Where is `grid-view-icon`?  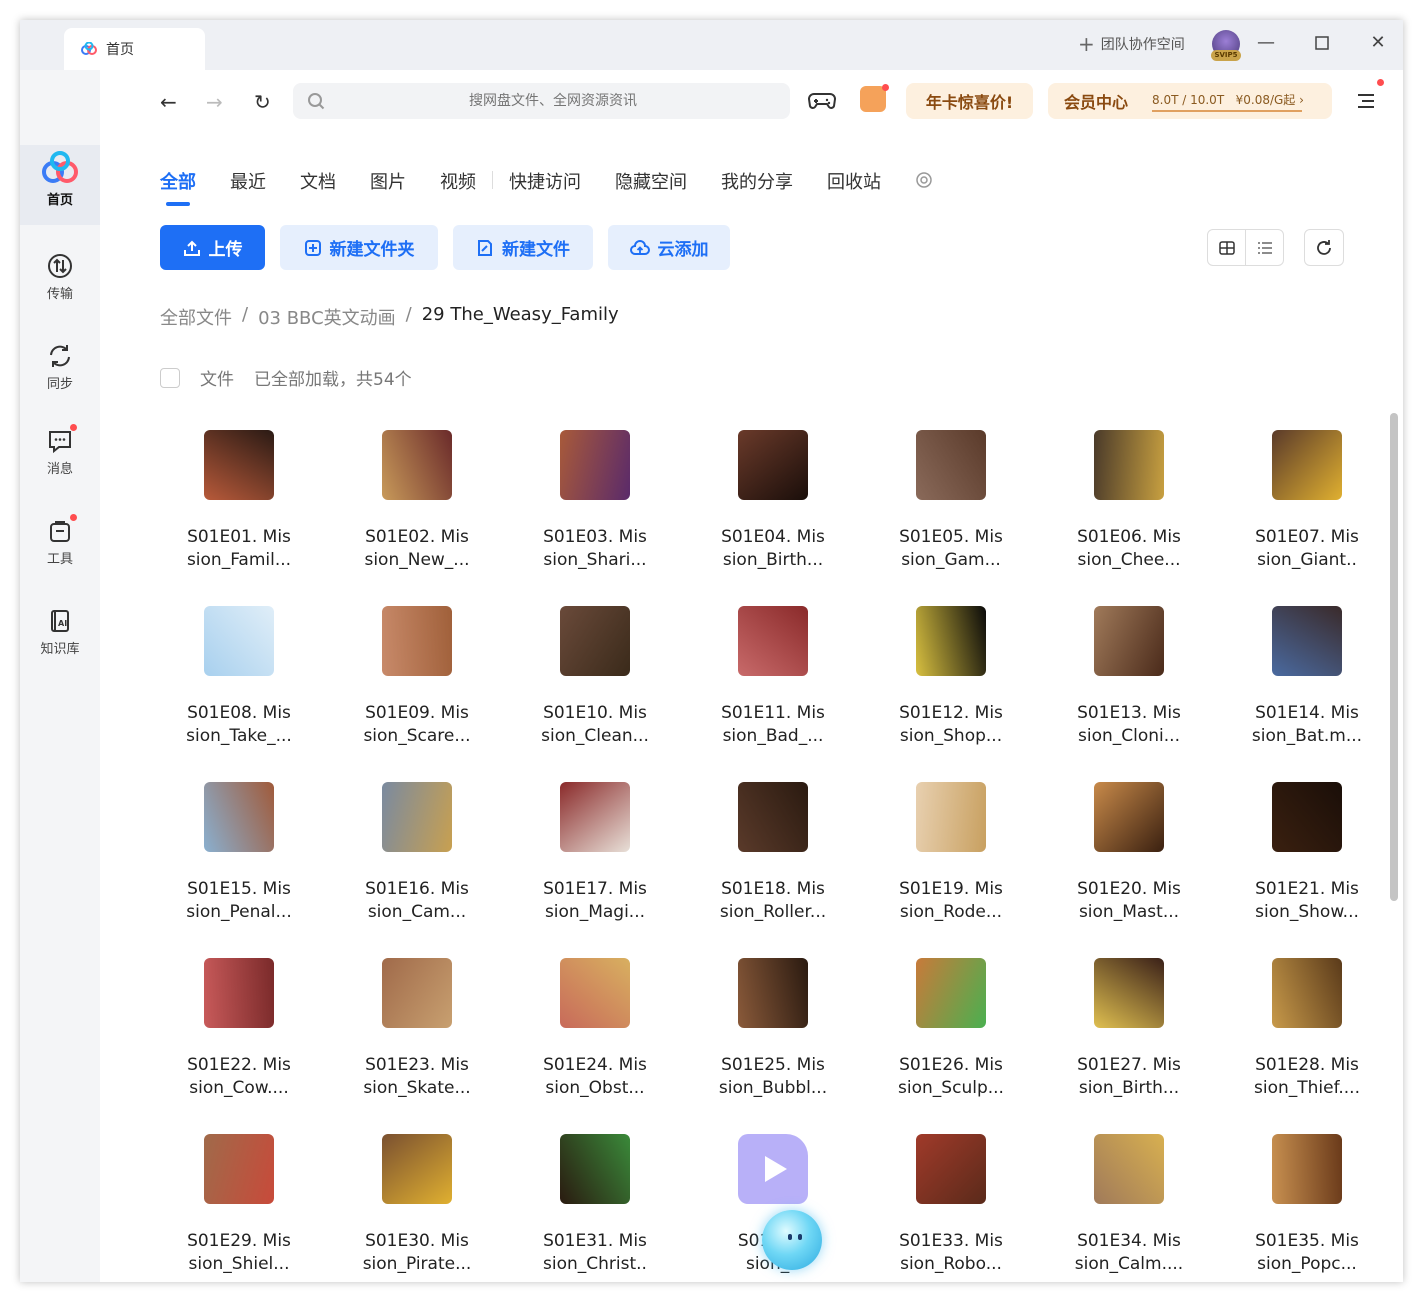
grid-view-icon is located at coordinates (1227, 247).